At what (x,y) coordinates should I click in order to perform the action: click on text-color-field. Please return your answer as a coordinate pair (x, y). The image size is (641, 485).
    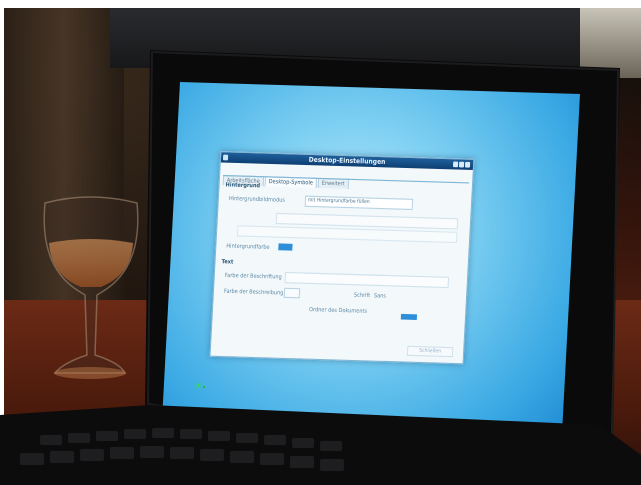
    Looking at the image, I should click on (367, 280).